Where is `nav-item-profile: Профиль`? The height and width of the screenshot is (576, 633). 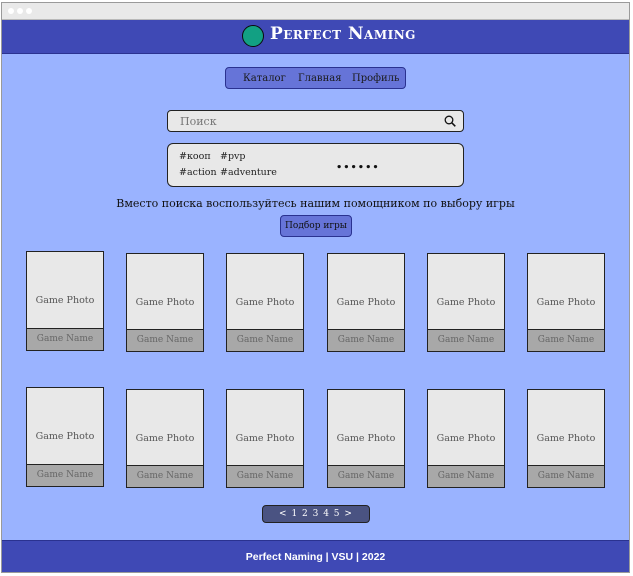 nav-item-profile: Профиль is located at coordinates (375, 78).